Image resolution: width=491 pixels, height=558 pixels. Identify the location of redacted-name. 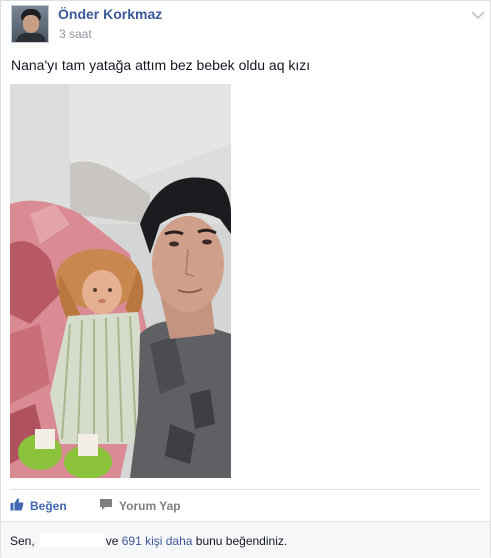
(71, 540).